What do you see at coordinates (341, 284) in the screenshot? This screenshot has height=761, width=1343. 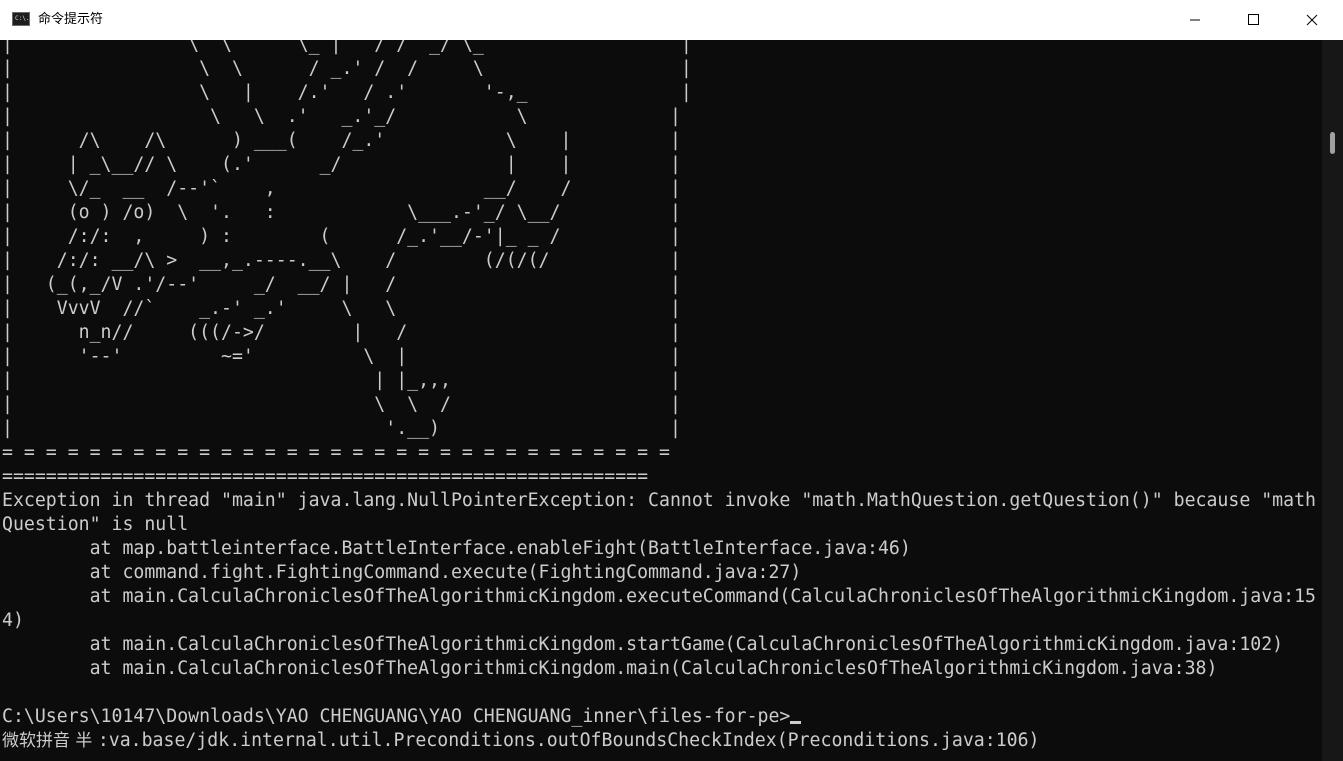 I see `console-line: | (_(,_/V .'/--' _/ __/ | / |` at bounding box center [341, 284].